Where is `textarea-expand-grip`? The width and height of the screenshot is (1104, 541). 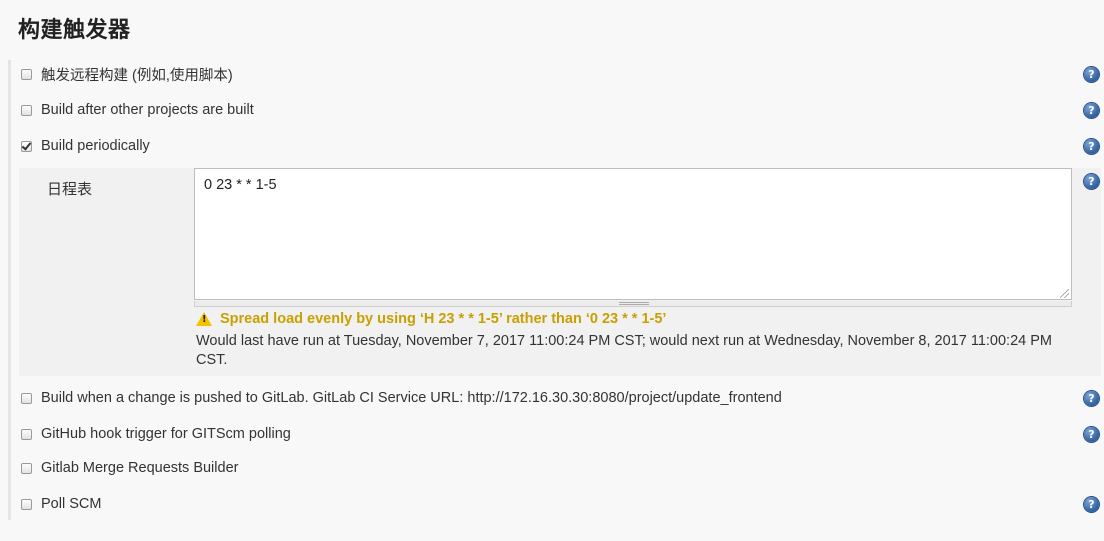
textarea-expand-grip is located at coordinates (633, 304).